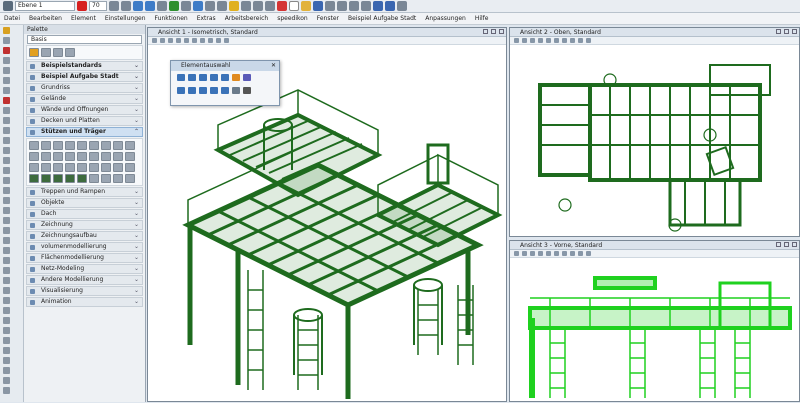 The image size is (800, 403). What do you see at coordinates (225, 83) in the screenshot?
I see `element-selection-palette: Elementauswahl ✕` at bounding box center [225, 83].